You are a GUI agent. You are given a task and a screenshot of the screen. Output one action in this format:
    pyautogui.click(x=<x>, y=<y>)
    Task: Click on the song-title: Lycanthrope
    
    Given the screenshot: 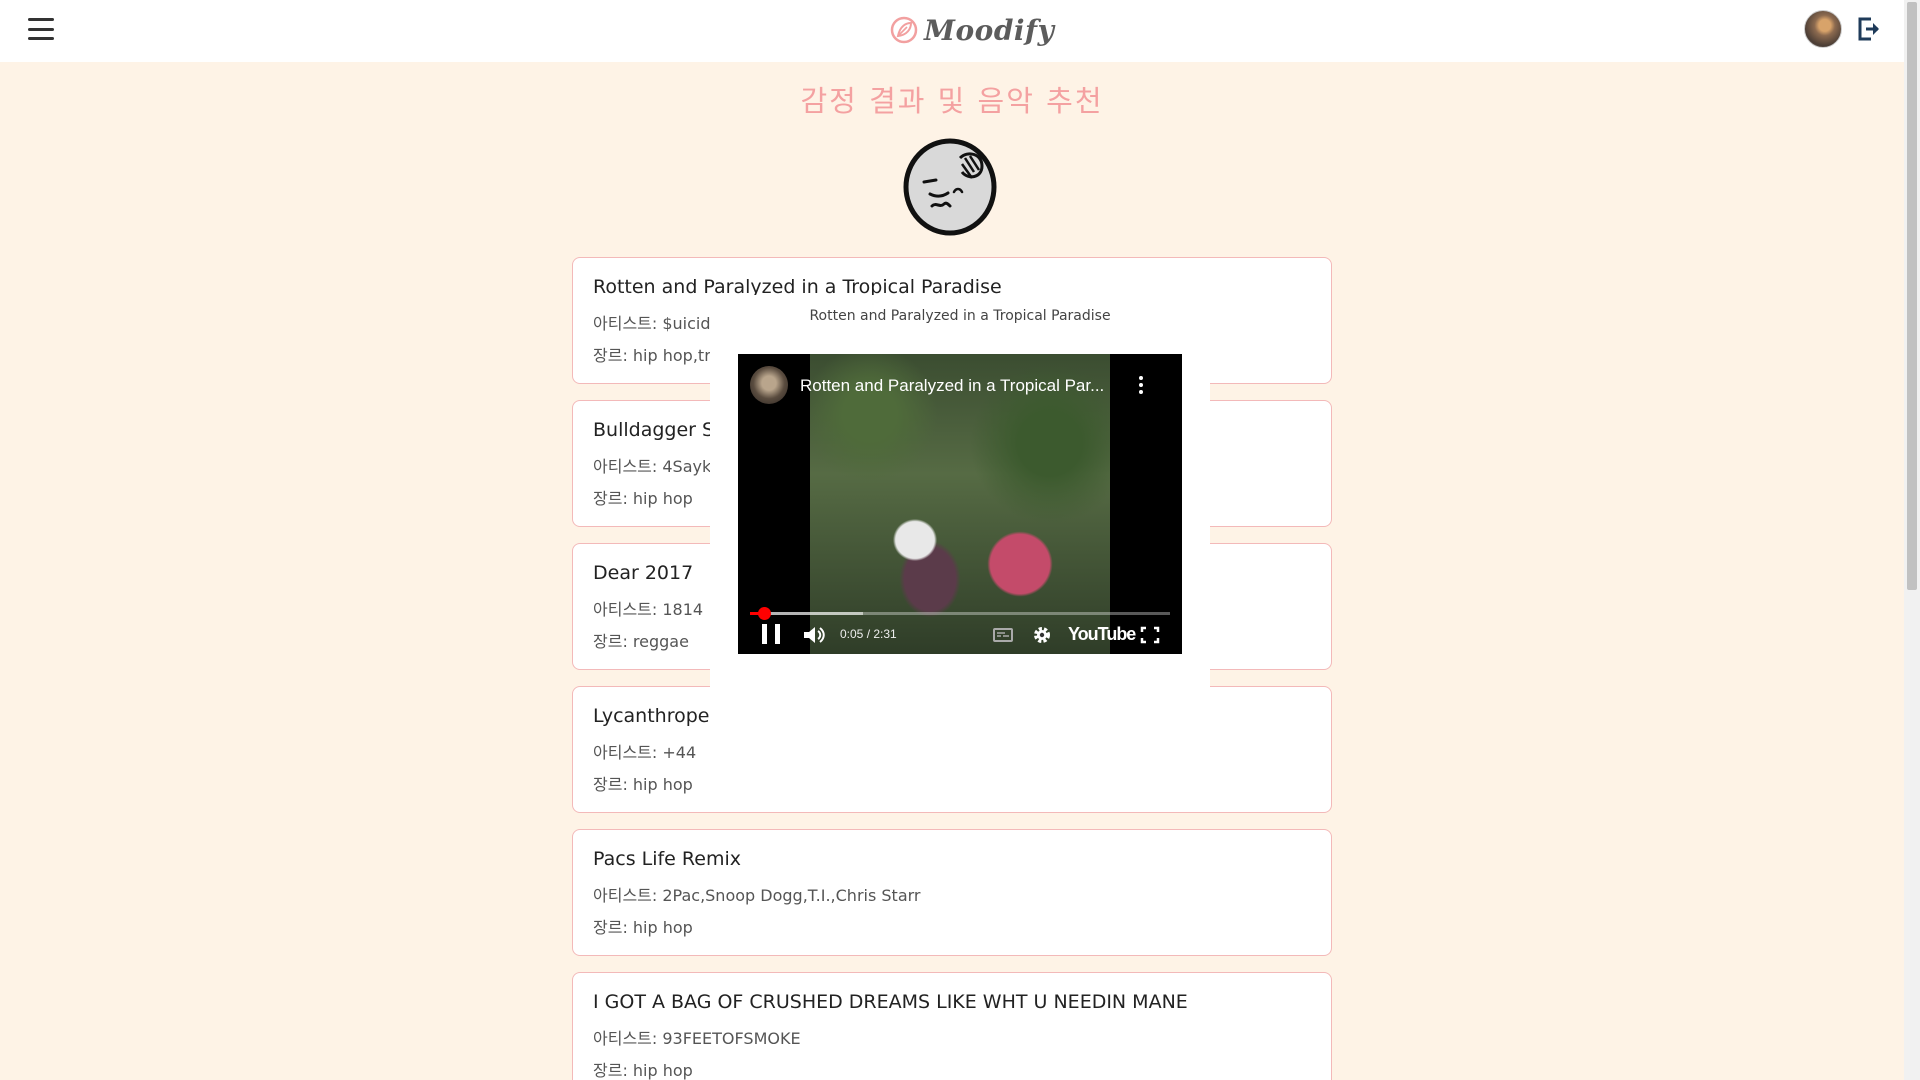 What is the action you would take?
    pyautogui.click(x=651, y=716)
    